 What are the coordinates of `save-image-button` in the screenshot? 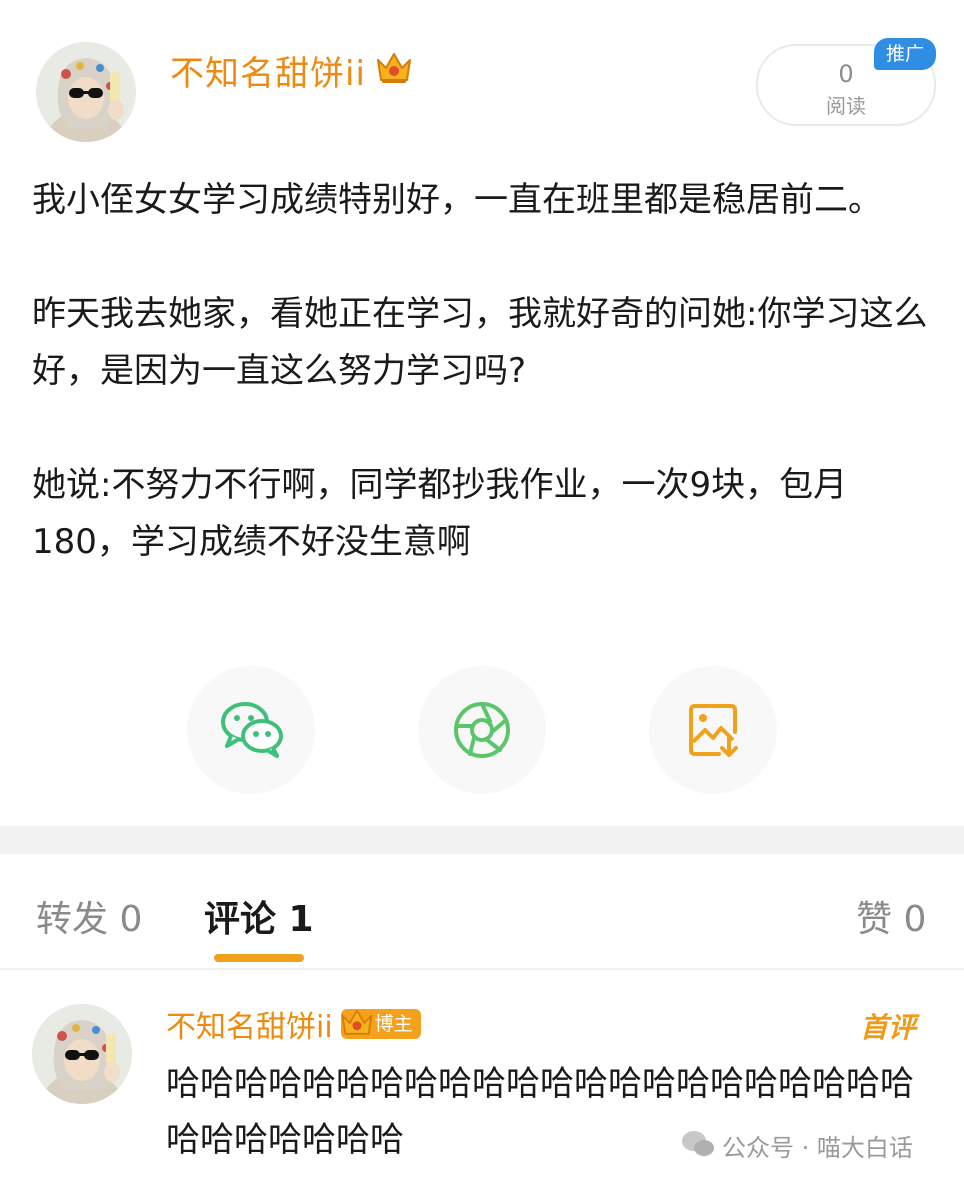 It's located at (713, 730).